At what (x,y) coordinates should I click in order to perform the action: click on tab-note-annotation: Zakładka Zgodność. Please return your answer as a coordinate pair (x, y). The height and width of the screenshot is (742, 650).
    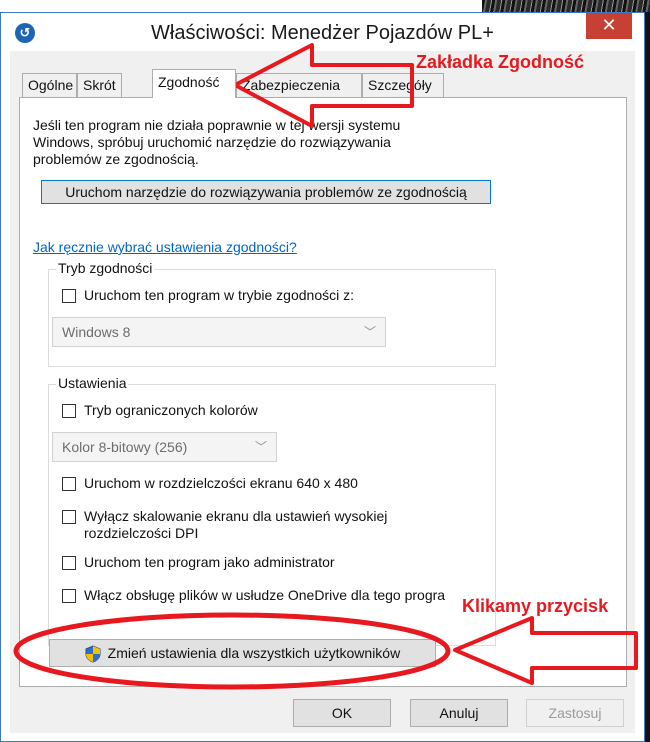
    Looking at the image, I should click on (500, 62).